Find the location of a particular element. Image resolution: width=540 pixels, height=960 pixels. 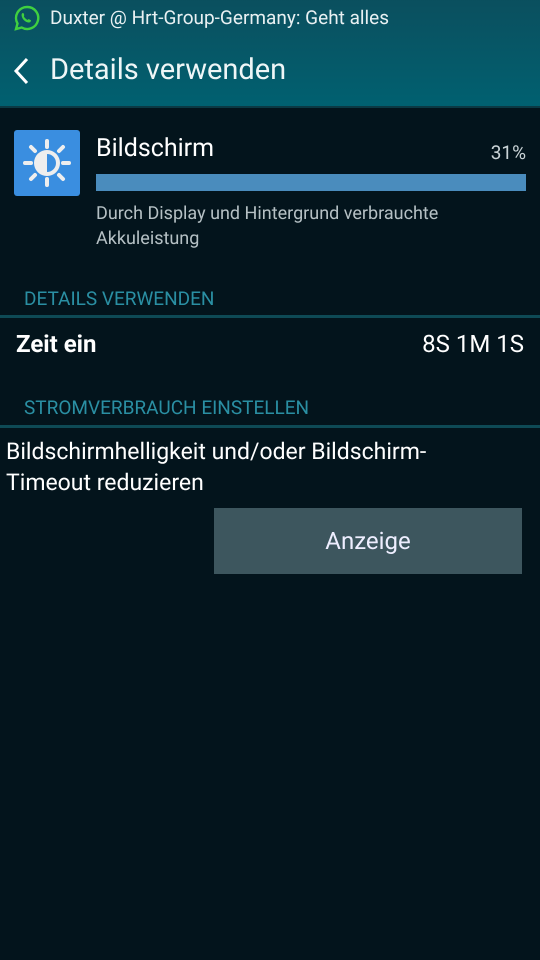

item-name: Bildschirm is located at coordinates (155, 149).